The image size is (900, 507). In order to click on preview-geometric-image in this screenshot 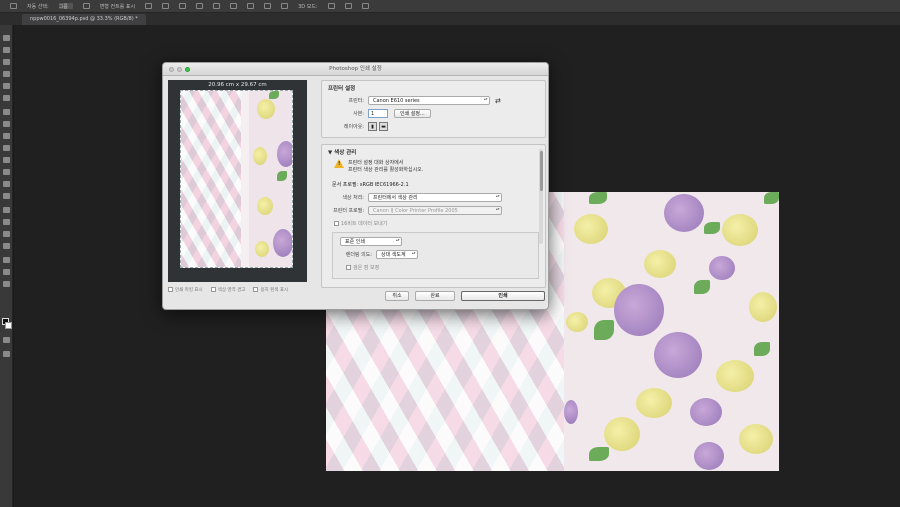, I will do `click(211, 179)`.